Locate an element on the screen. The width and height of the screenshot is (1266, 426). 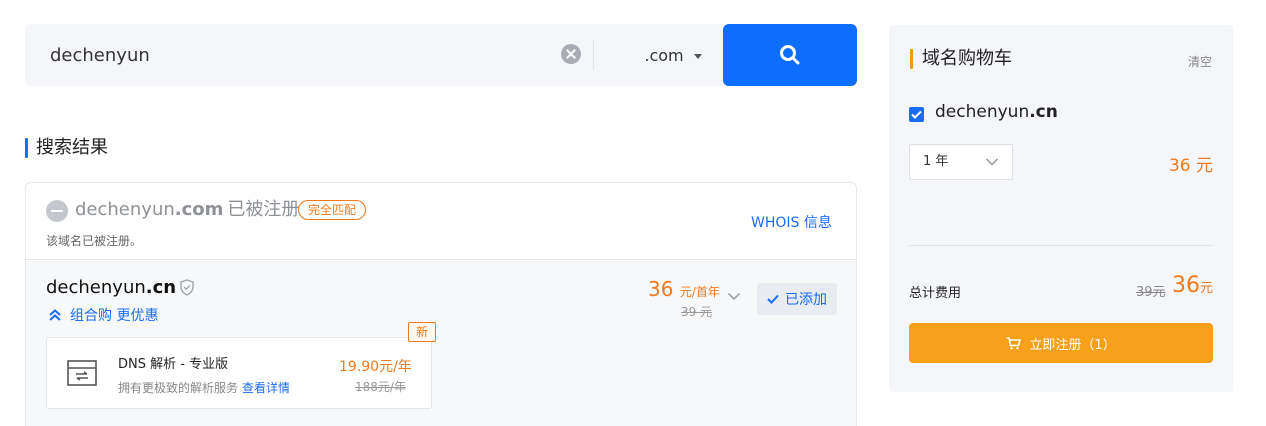
available-domain-tld: .cn is located at coordinates (161, 287).